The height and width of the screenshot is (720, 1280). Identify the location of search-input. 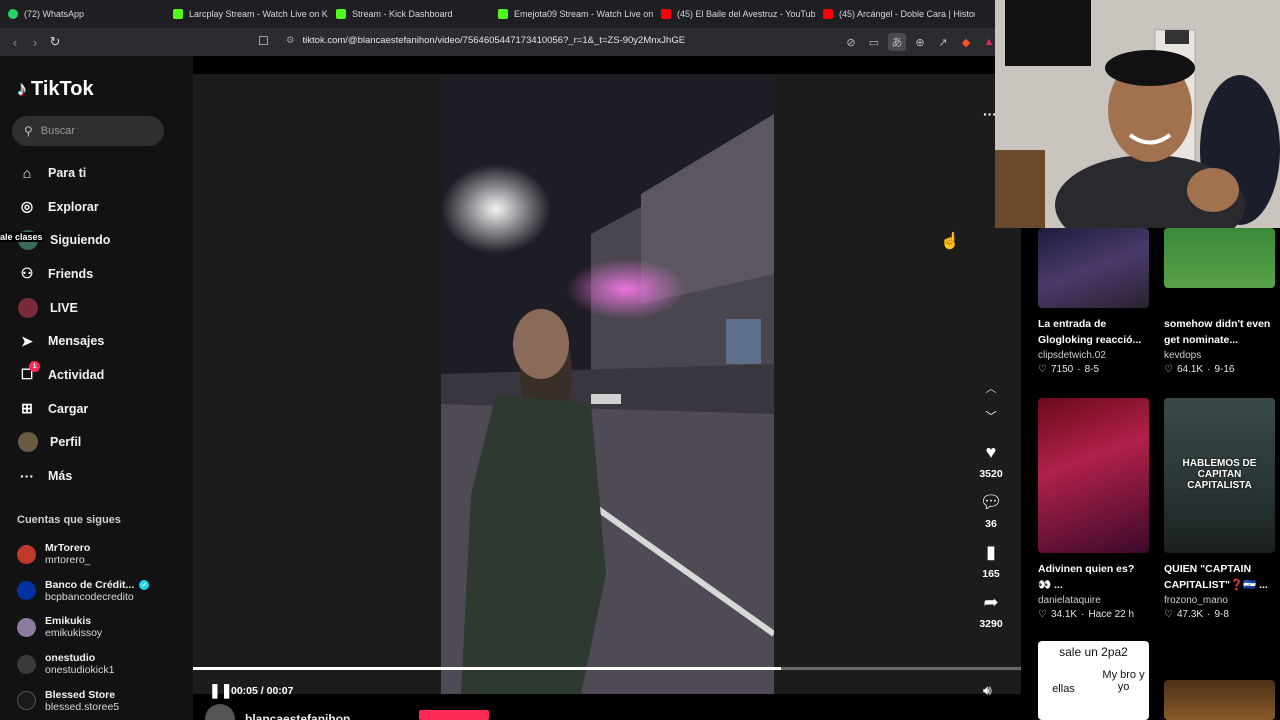
(95, 131).